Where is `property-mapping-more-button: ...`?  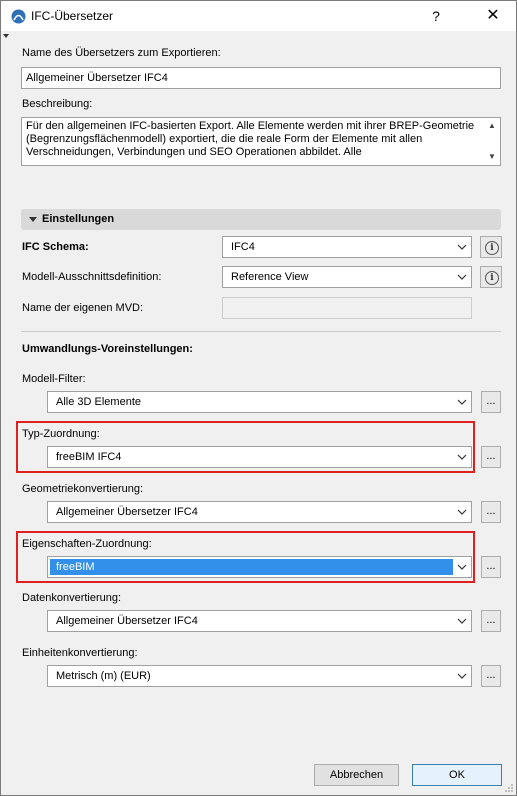 property-mapping-more-button: ... is located at coordinates (491, 567).